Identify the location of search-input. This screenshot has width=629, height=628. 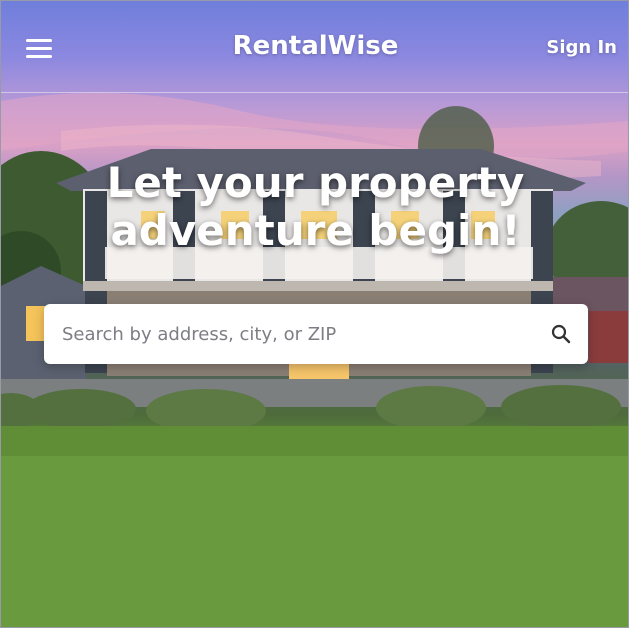
(297, 334).